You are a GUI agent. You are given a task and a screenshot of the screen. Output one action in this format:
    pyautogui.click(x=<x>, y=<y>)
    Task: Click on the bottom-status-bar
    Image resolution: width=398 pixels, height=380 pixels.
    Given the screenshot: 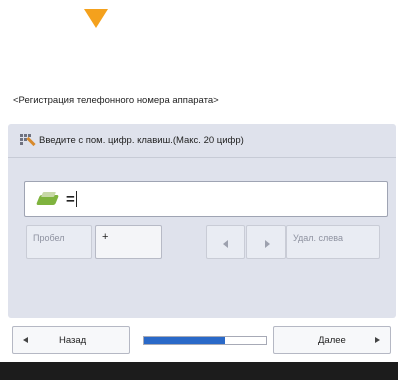 What is the action you would take?
    pyautogui.click(x=199, y=371)
    